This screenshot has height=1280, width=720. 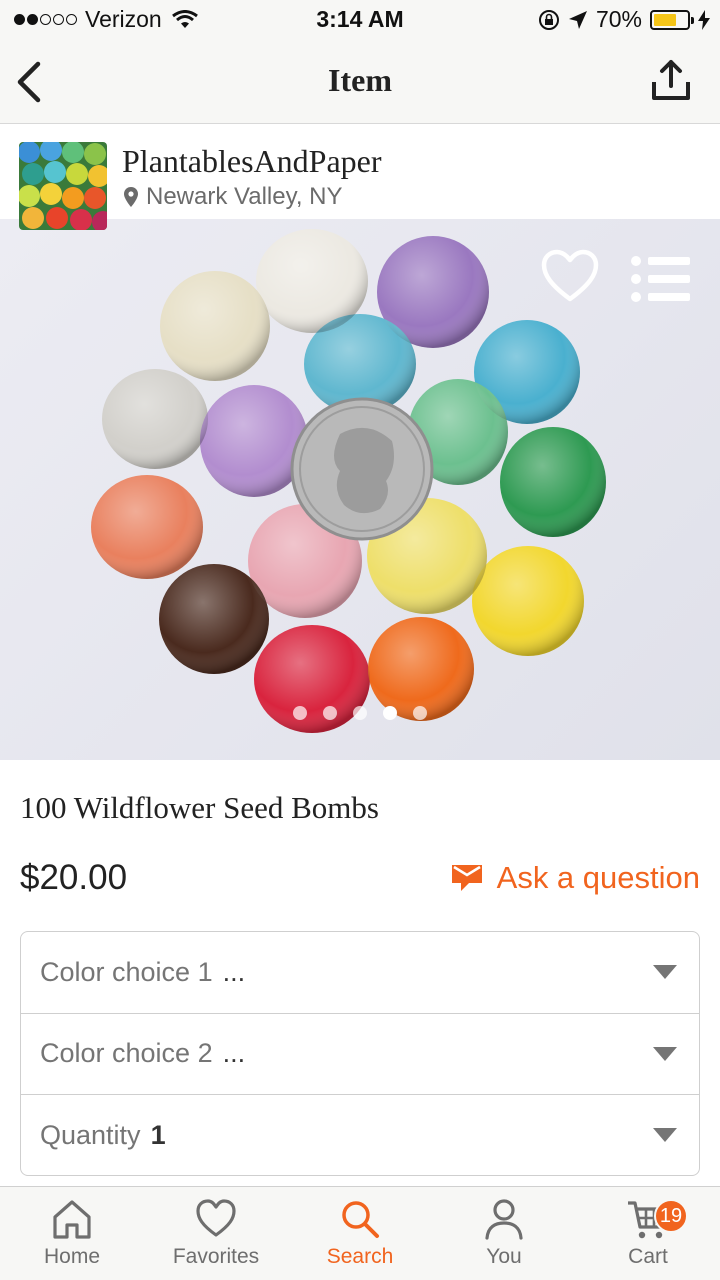 I want to click on tab-label: Favorites, so click(x=216, y=1256).